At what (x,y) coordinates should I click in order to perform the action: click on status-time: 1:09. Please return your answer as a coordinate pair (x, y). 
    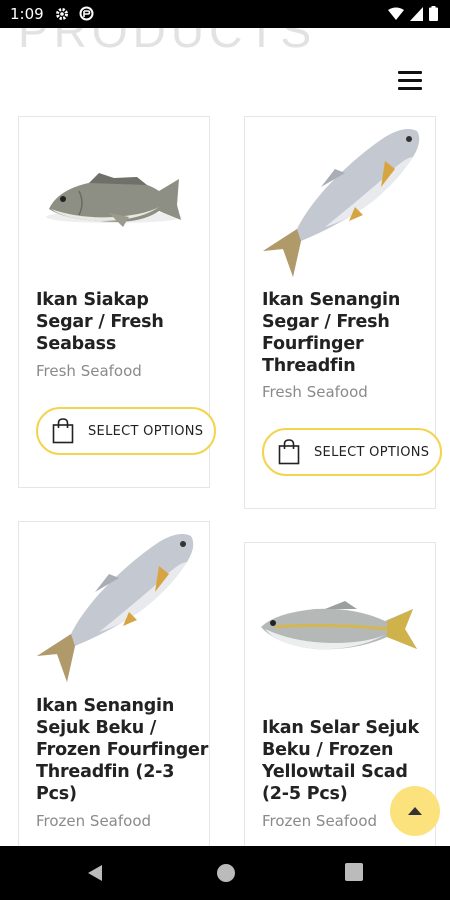
    Looking at the image, I should click on (27, 14).